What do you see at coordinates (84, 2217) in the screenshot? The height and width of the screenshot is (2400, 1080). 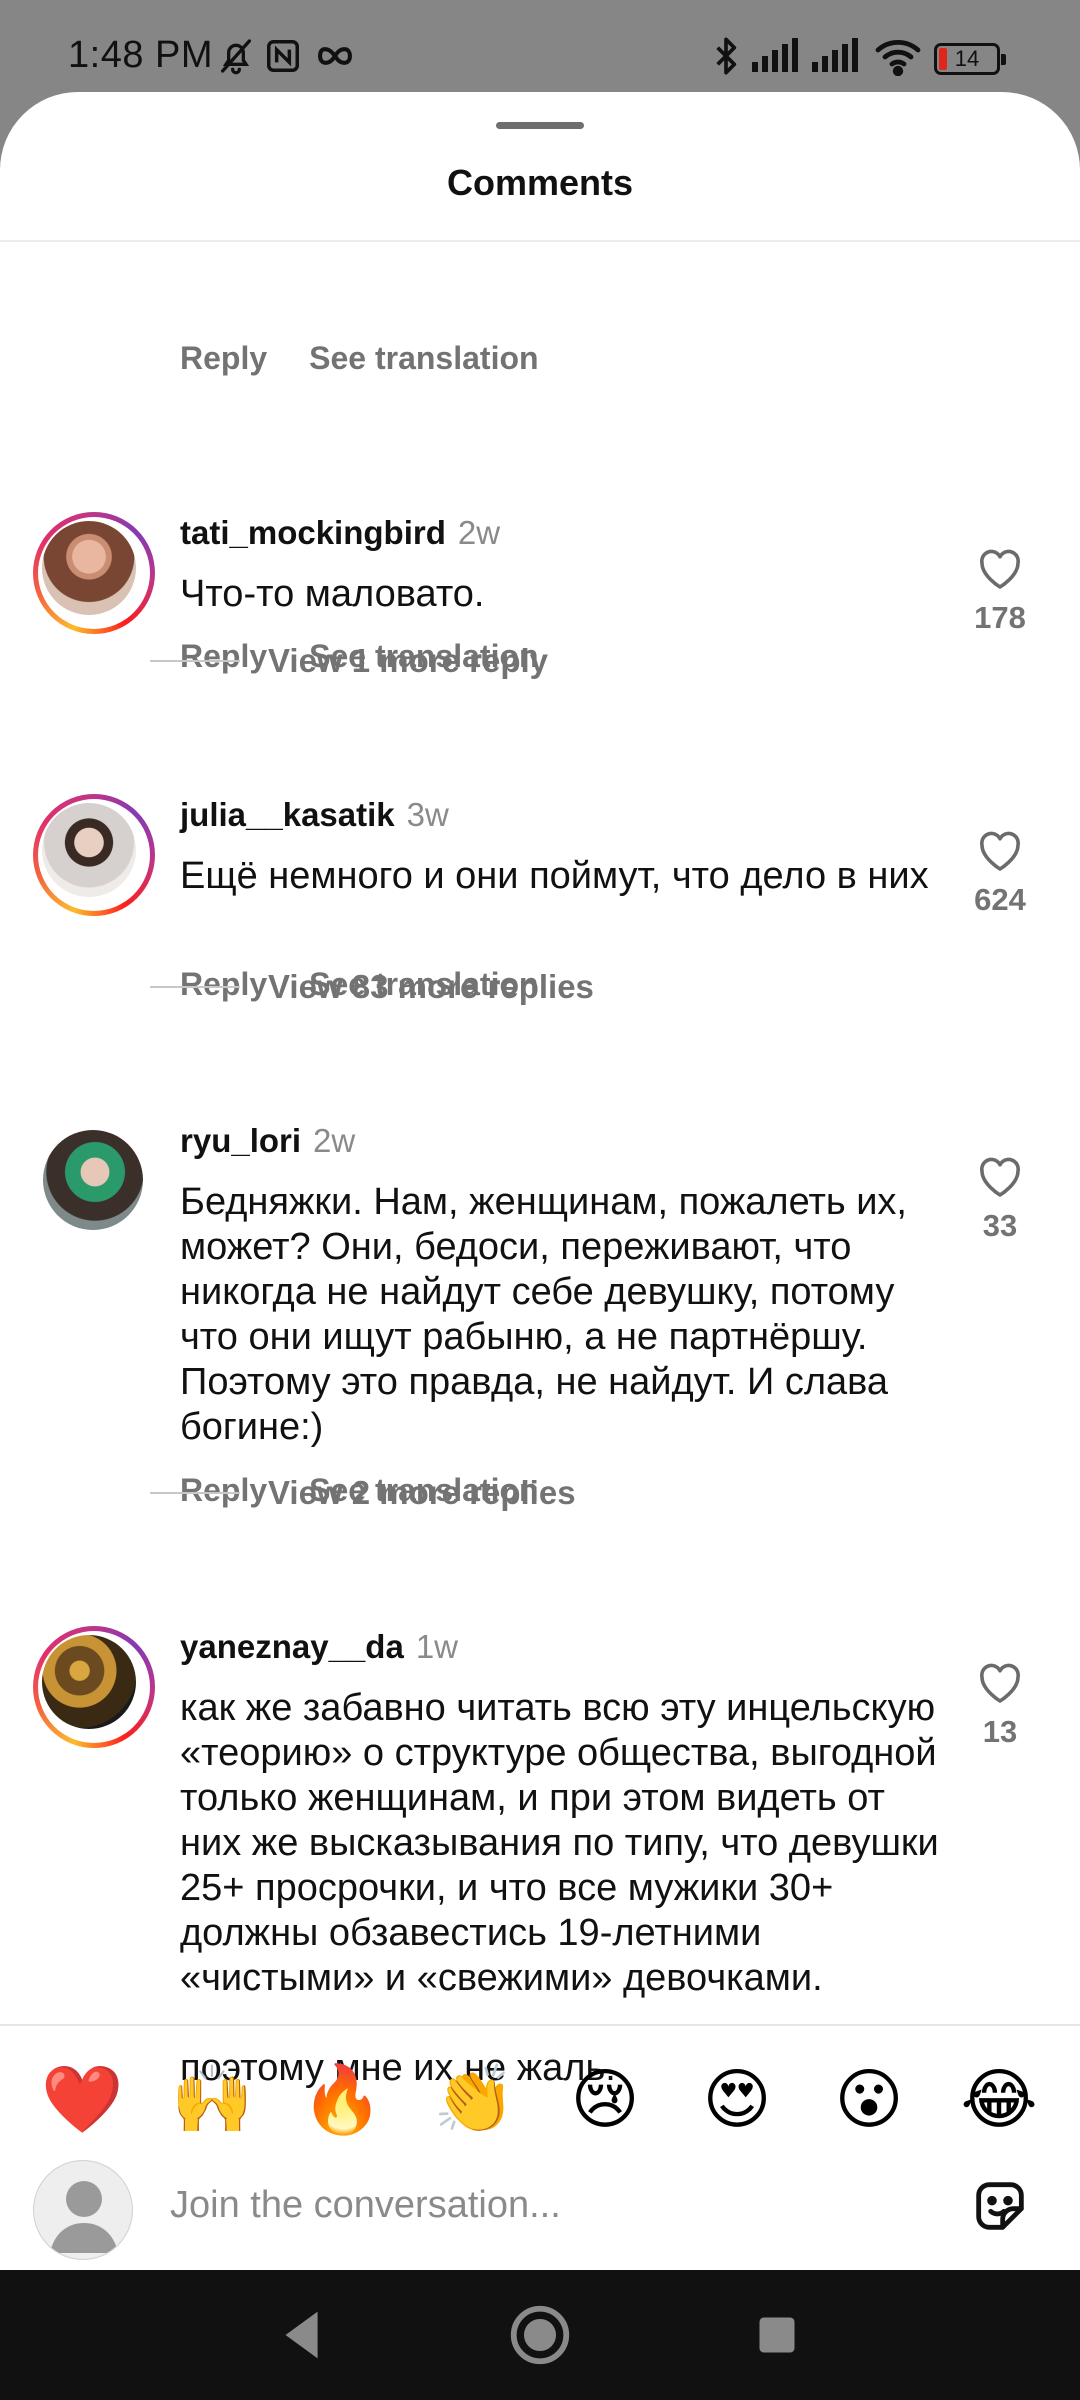 I see `person-icon` at bounding box center [84, 2217].